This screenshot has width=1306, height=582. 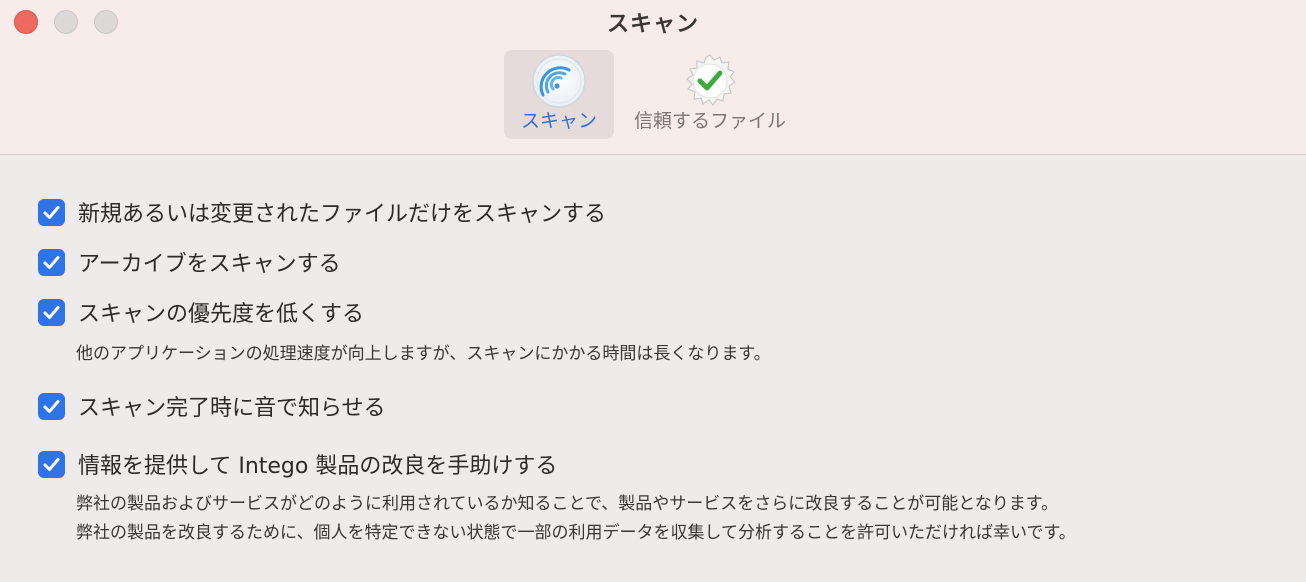 What do you see at coordinates (318, 466) in the screenshot?
I see `option-label: 情報を提供して Intego 製品の改良を手助けする` at bounding box center [318, 466].